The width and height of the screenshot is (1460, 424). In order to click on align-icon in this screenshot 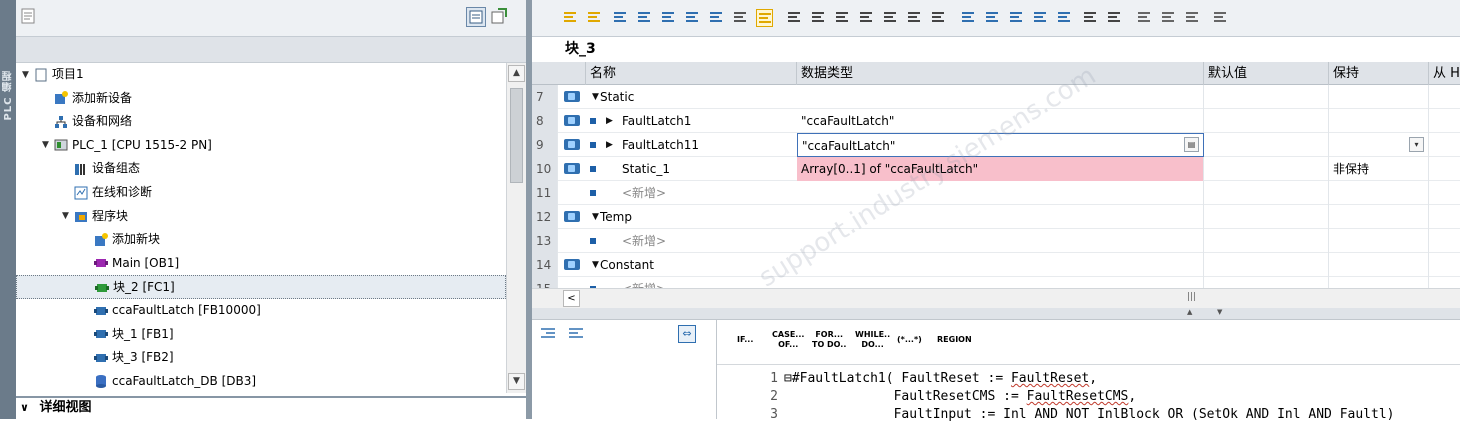, I will do `click(992, 18)`.